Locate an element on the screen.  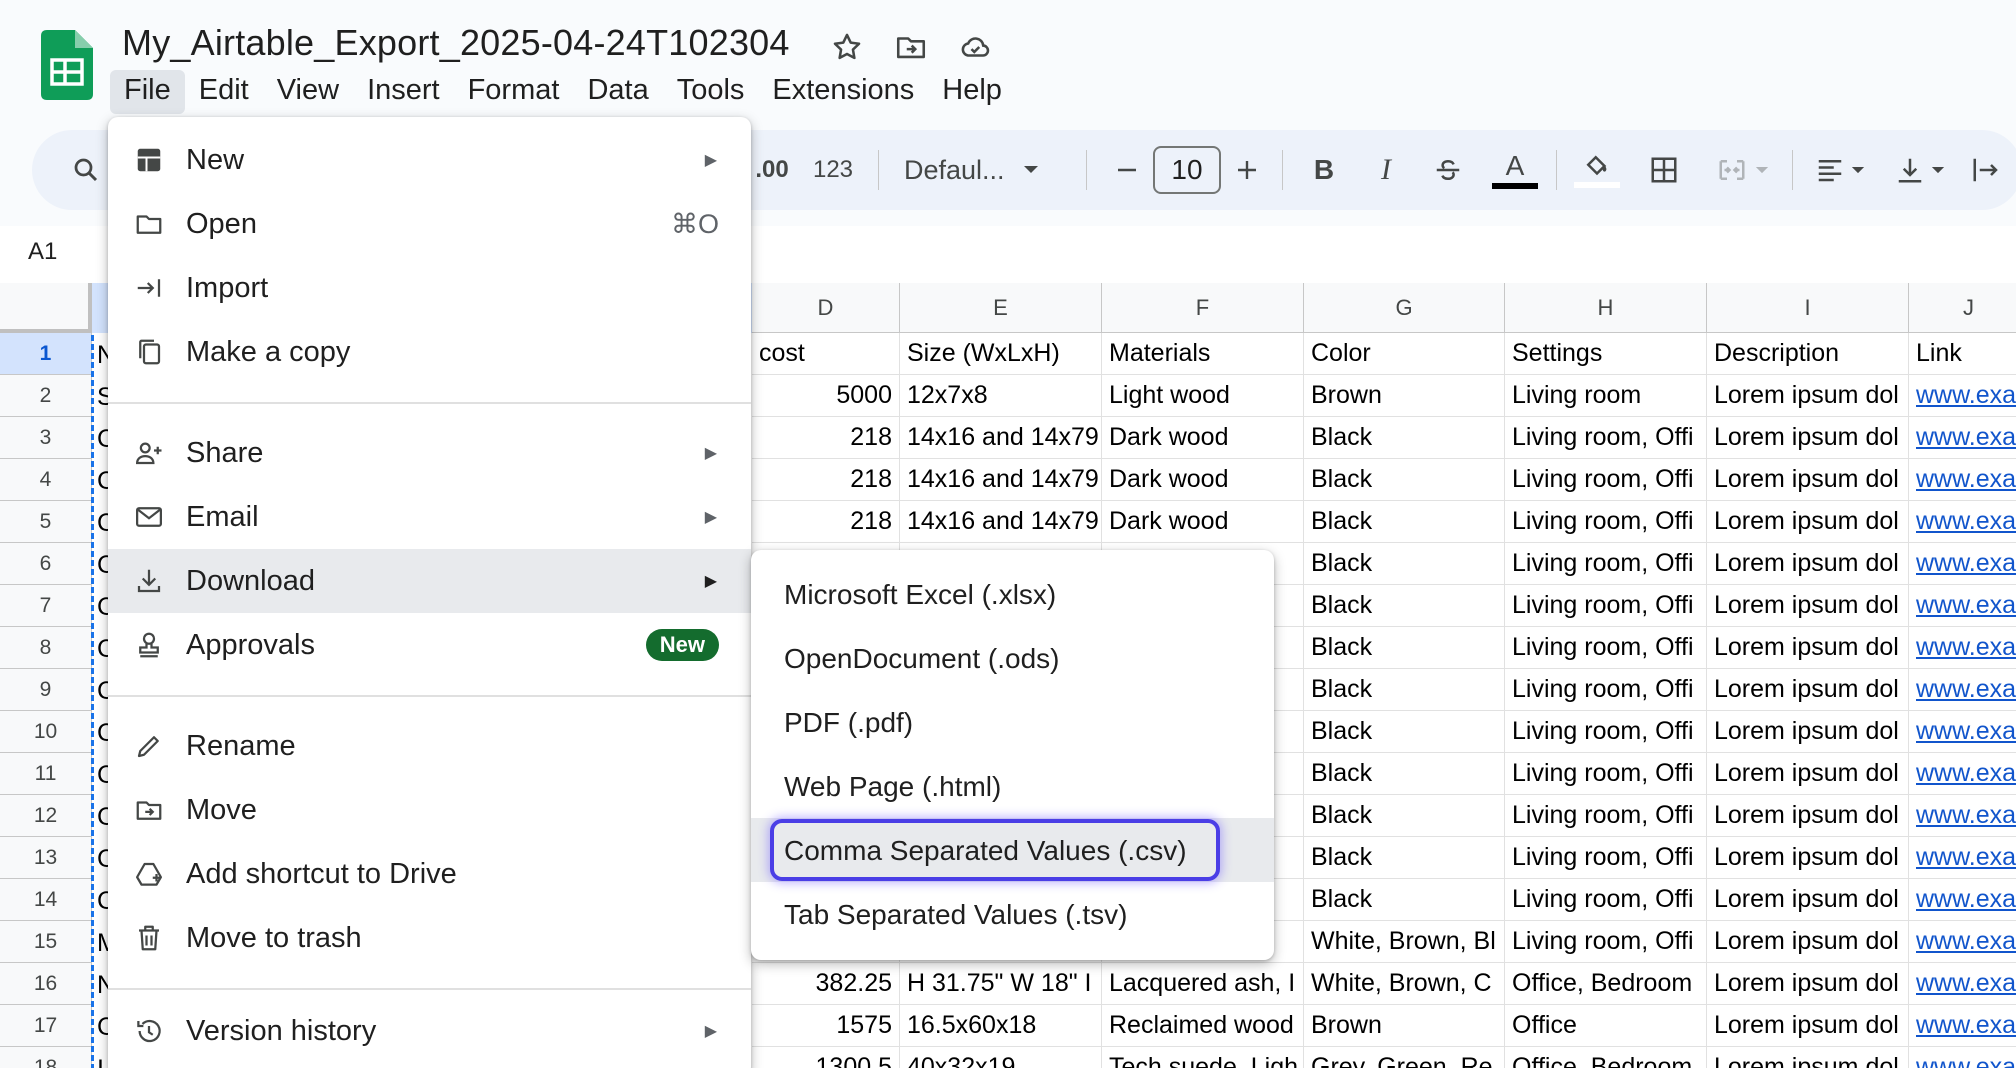
name-box: A1 is located at coordinates (42, 252).